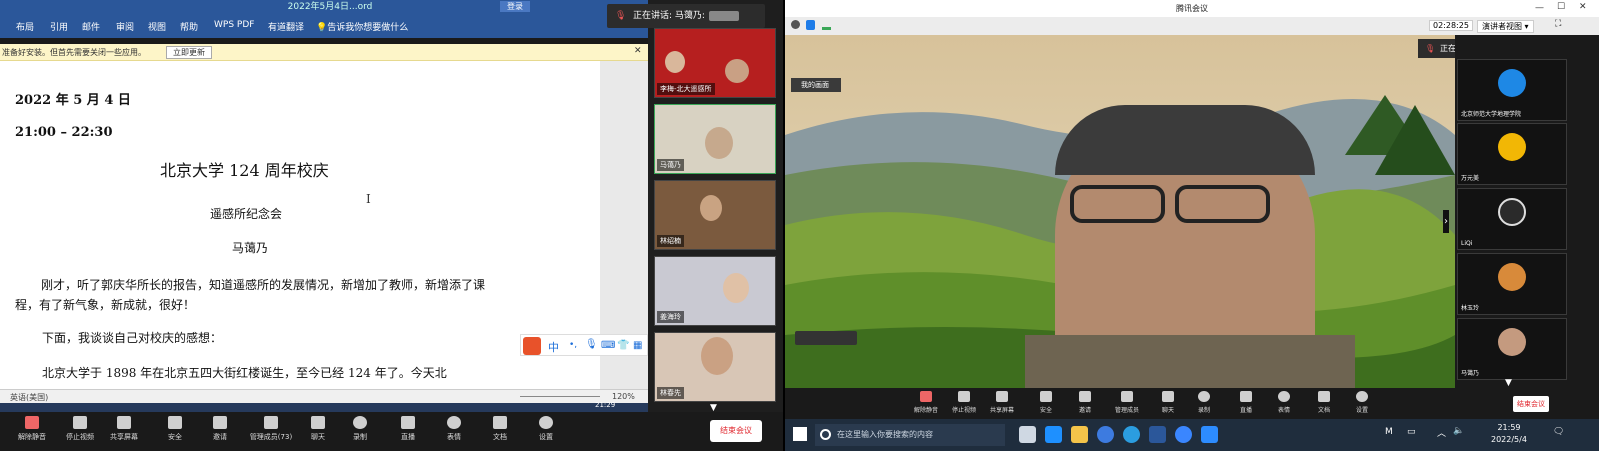  What do you see at coordinates (1053, 434) in the screenshot?
I see `mail-icon` at bounding box center [1053, 434].